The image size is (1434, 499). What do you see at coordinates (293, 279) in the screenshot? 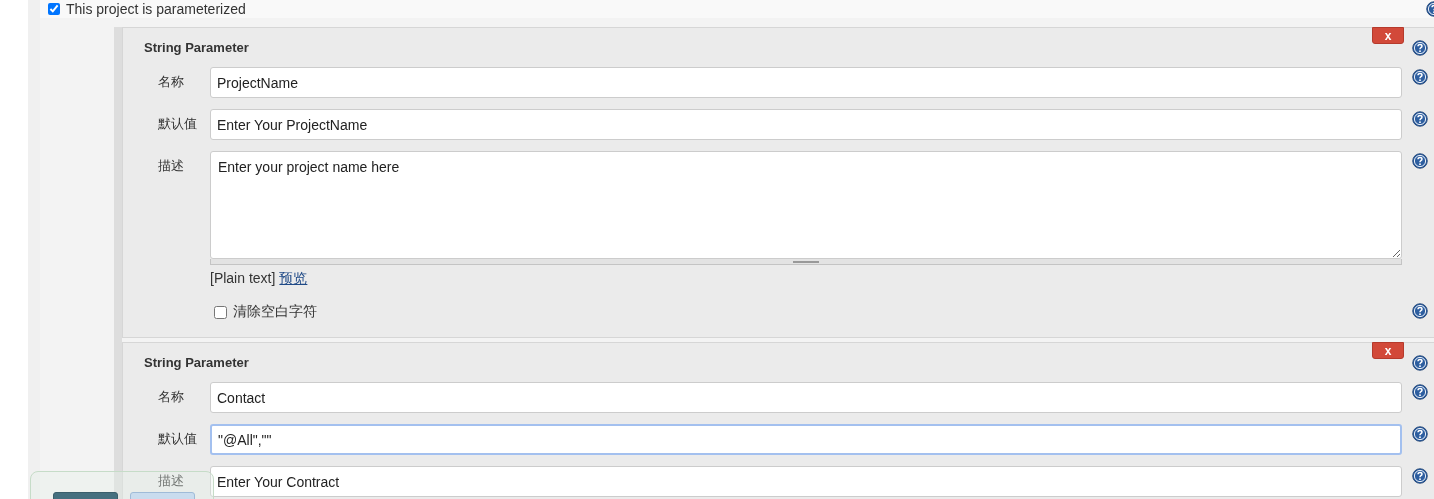
I see `preview-link: 预览` at bounding box center [293, 279].